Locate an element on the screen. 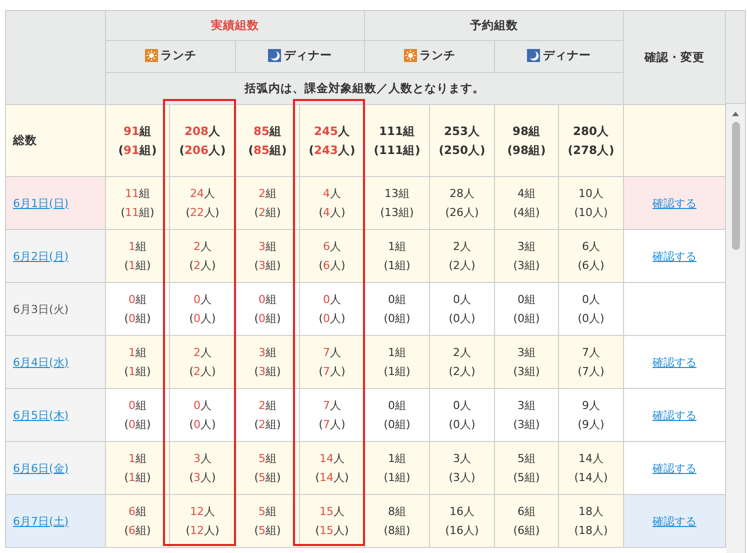 Image resolution: width=747 pixels, height=553 pixels. date-link: 6月6日(金) is located at coordinates (41, 468).